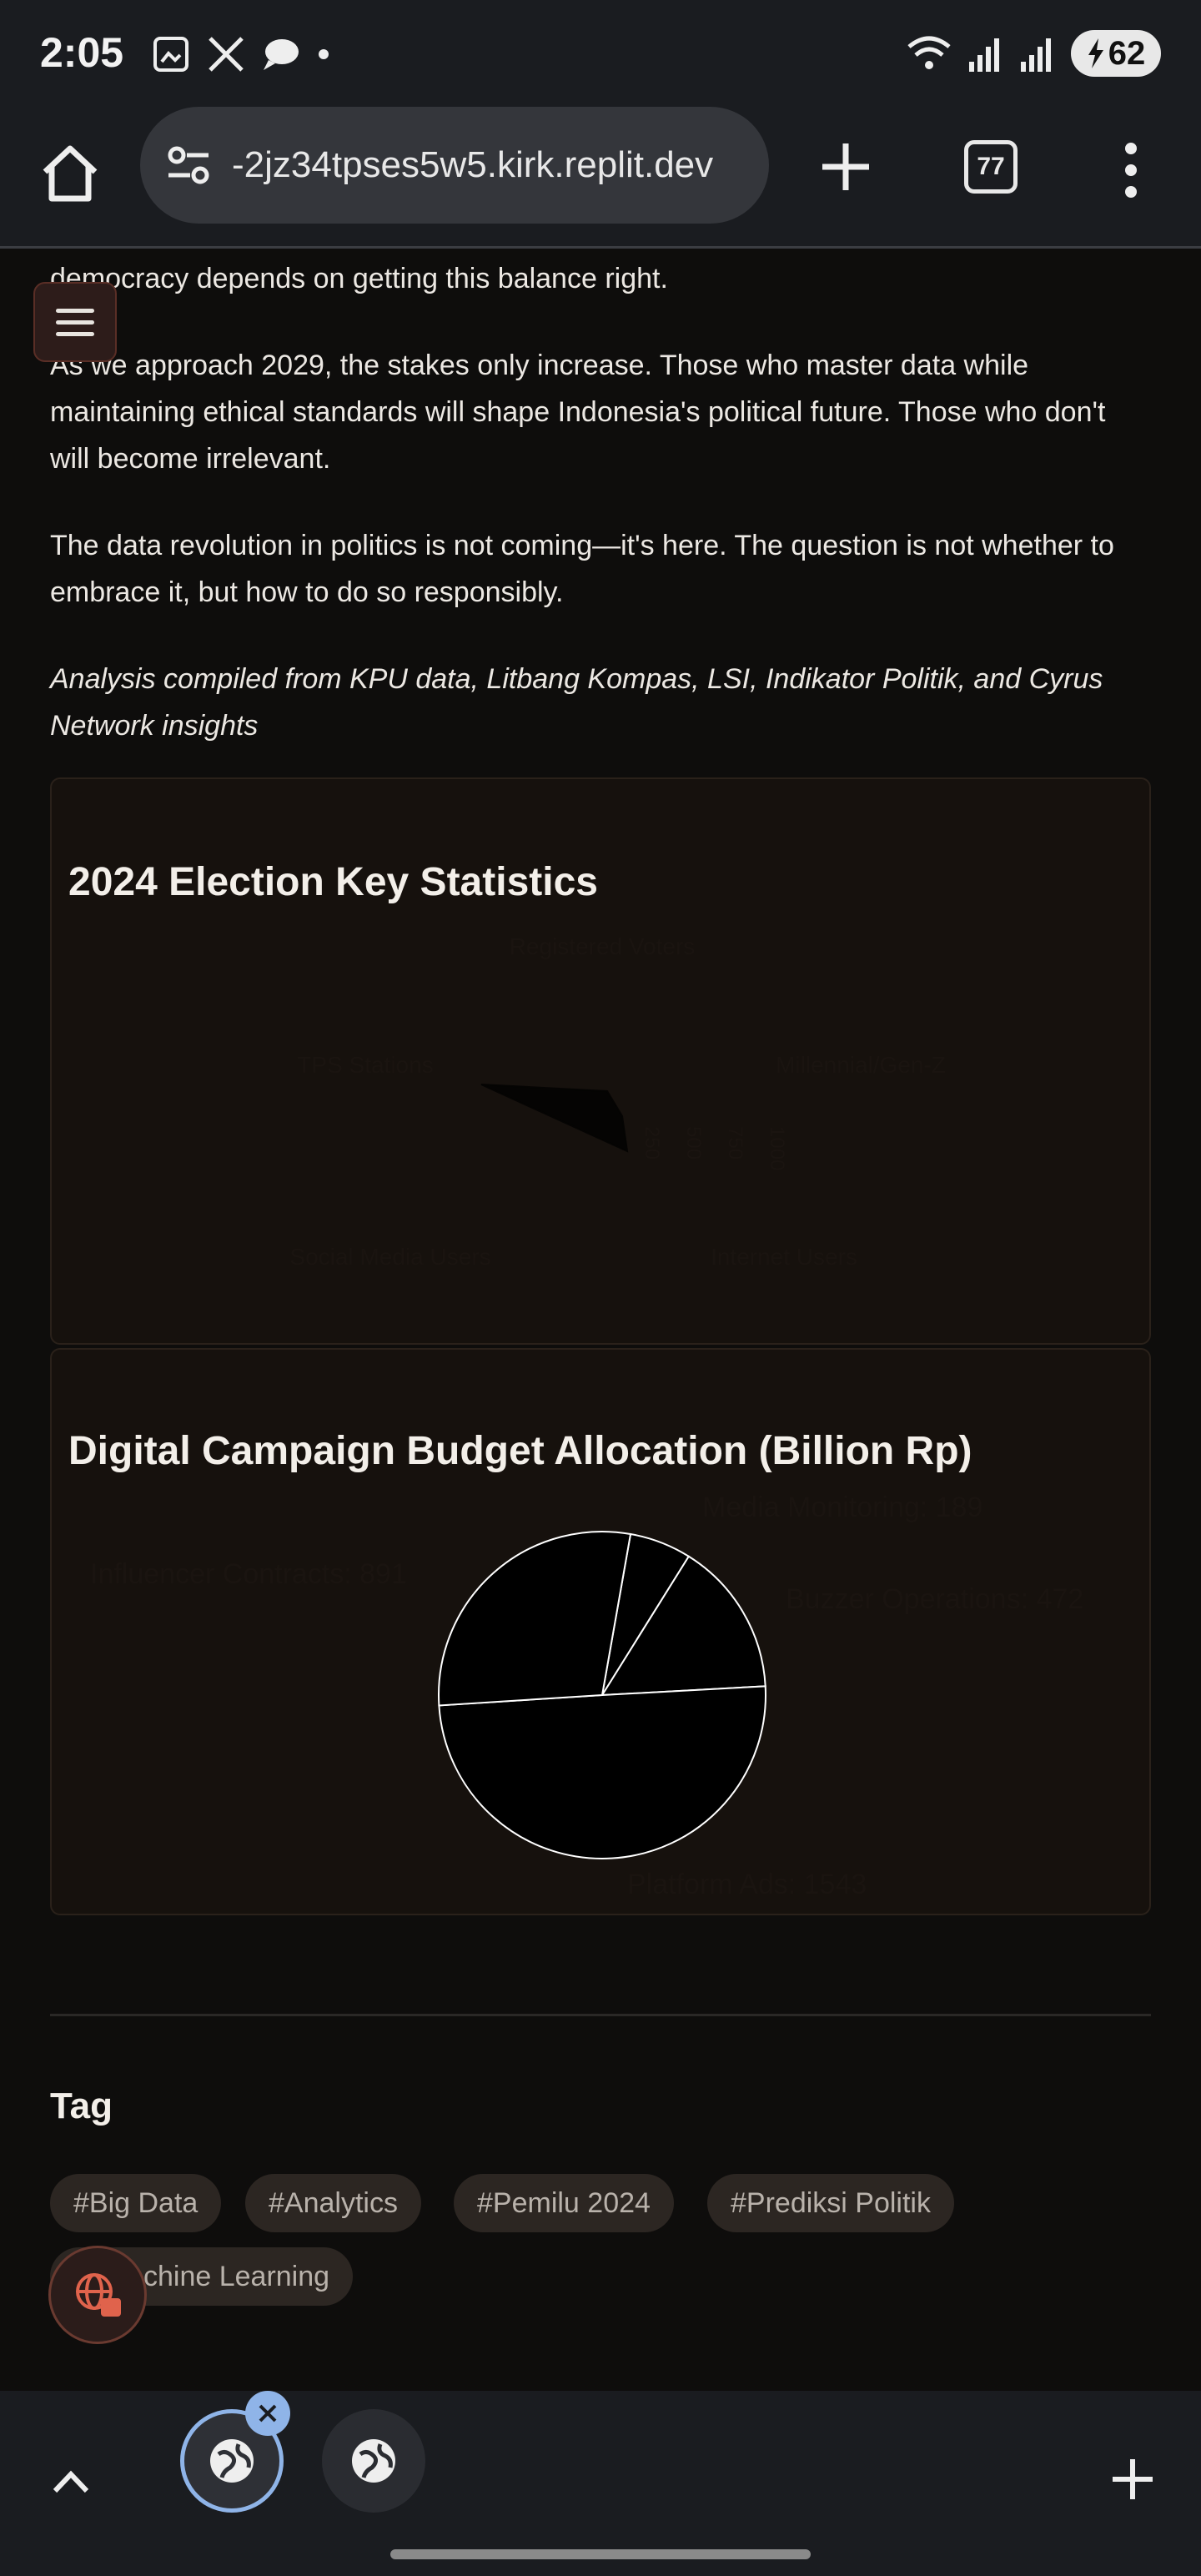 Image resolution: width=1201 pixels, height=2576 pixels. Describe the element at coordinates (929, 52) in the screenshot. I see `wifi-icon` at that location.